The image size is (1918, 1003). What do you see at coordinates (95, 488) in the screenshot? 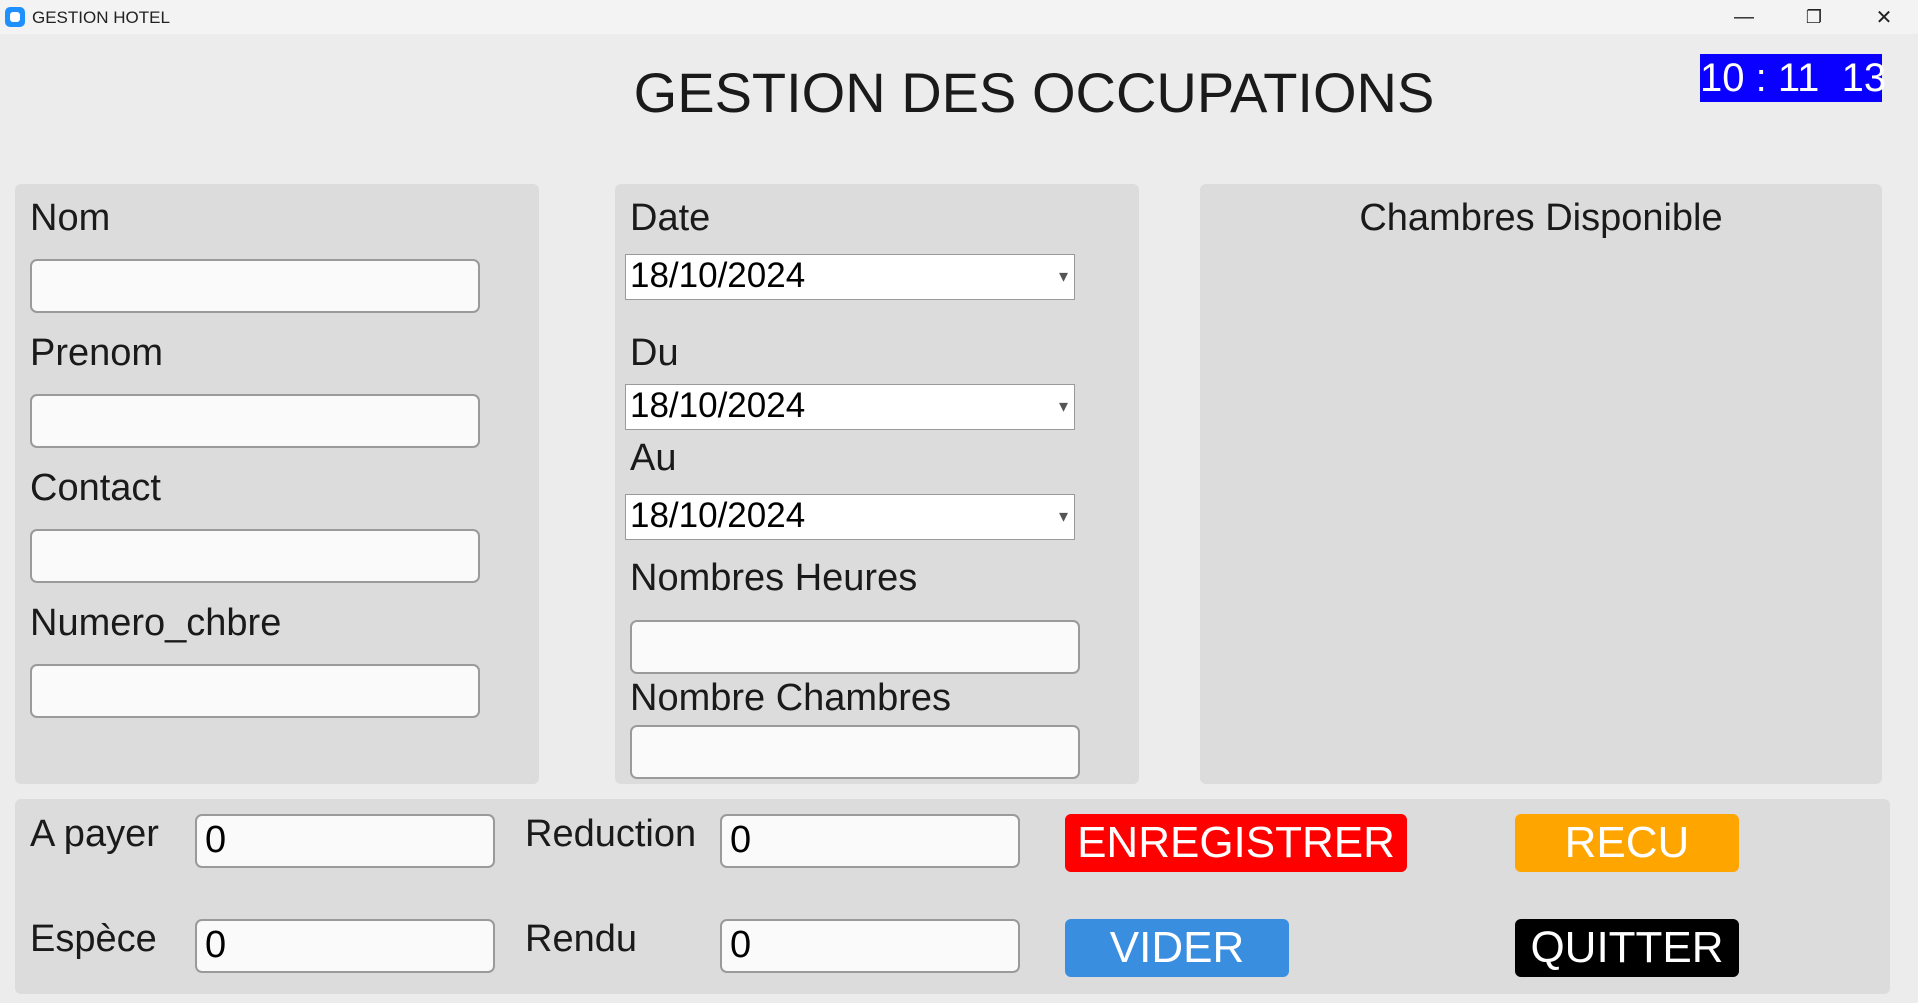
I see `contact-label: Contact` at bounding box center [95, 488].